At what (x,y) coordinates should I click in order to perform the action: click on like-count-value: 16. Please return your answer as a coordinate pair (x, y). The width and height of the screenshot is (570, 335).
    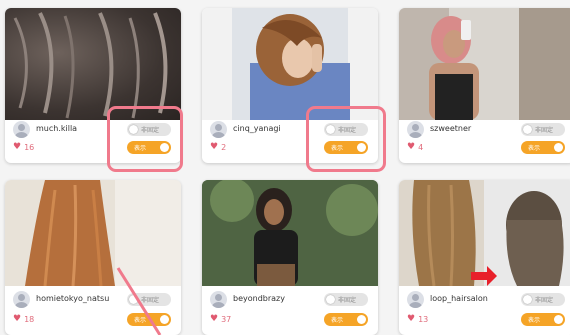
    Looking at the image, I should click on (29, 147).